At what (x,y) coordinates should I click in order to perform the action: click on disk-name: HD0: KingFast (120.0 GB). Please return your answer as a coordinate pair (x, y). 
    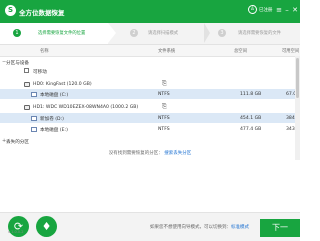
    Looking at the image, I should click on (62, 84).